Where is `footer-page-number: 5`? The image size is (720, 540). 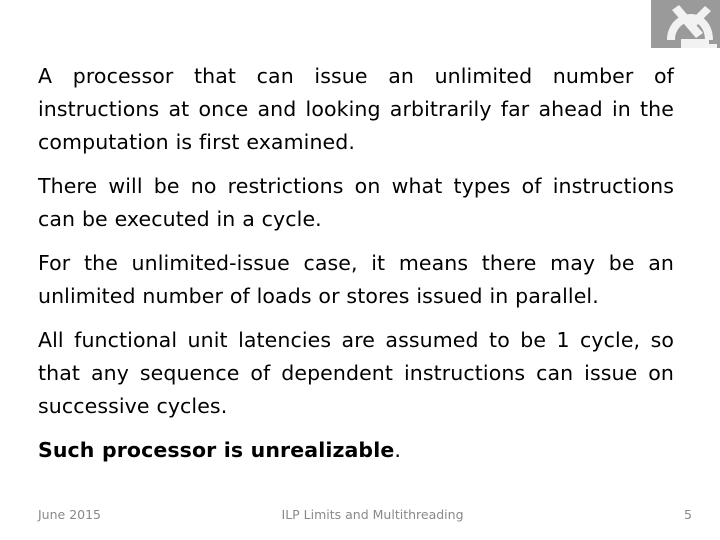
footer-page-number: 5 is located at coordinates (688, 514).